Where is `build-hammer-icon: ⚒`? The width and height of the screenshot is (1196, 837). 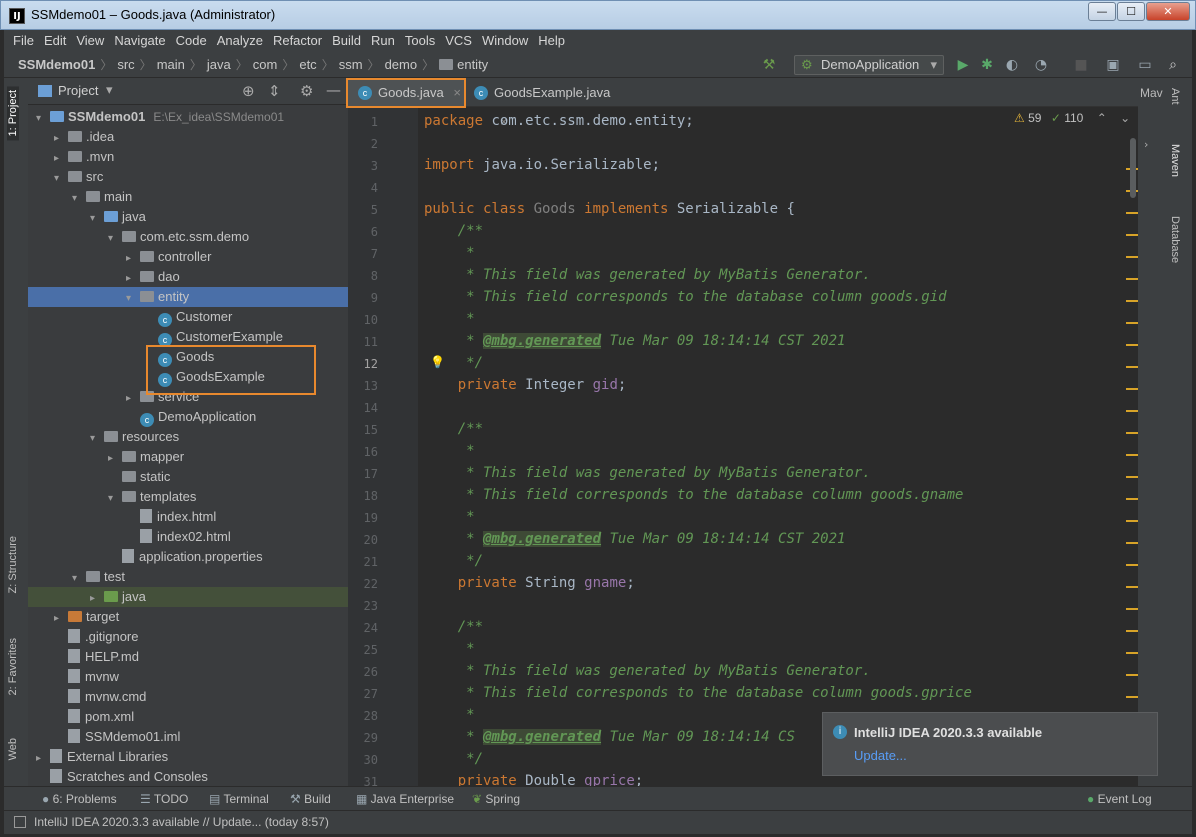
build-hammer-icon: ⚒ is located at coordinates (769, 65).